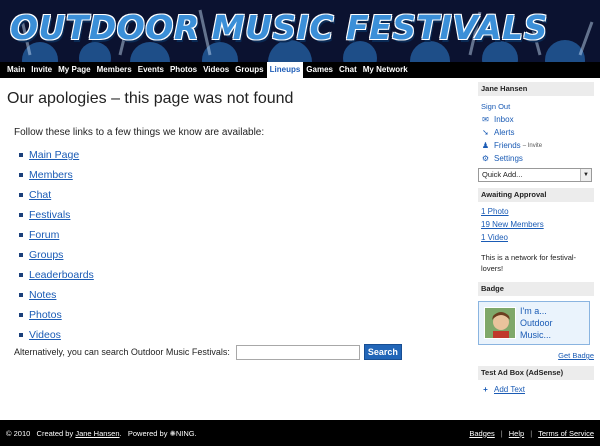  What do you see at coordinates (61, 275) in the screenshot?
I see `link-leaderboards: Leaderboards` at bounding box center [61, 275].